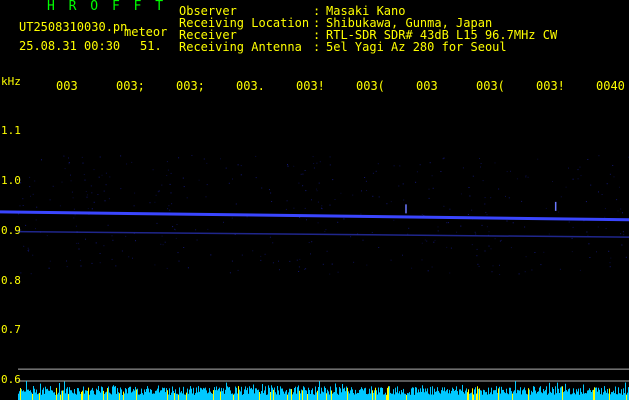 Image resolution: width=629 pixels, height=400 pixels. What do you see at coordinates (314, 216) in the screenshot?
I see `carrier-trace` at bounding box center [314, 216].